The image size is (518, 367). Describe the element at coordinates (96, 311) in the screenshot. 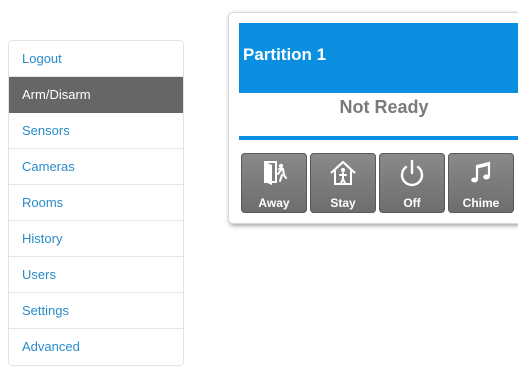

I see `sidebar-item-settings: Settings` at that location.